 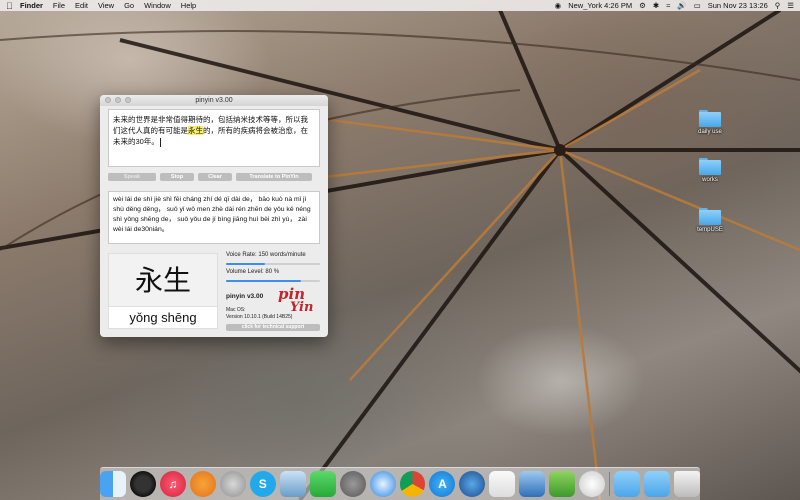 I want to click on battery-icon: ▭, so click(x=697, y=5).